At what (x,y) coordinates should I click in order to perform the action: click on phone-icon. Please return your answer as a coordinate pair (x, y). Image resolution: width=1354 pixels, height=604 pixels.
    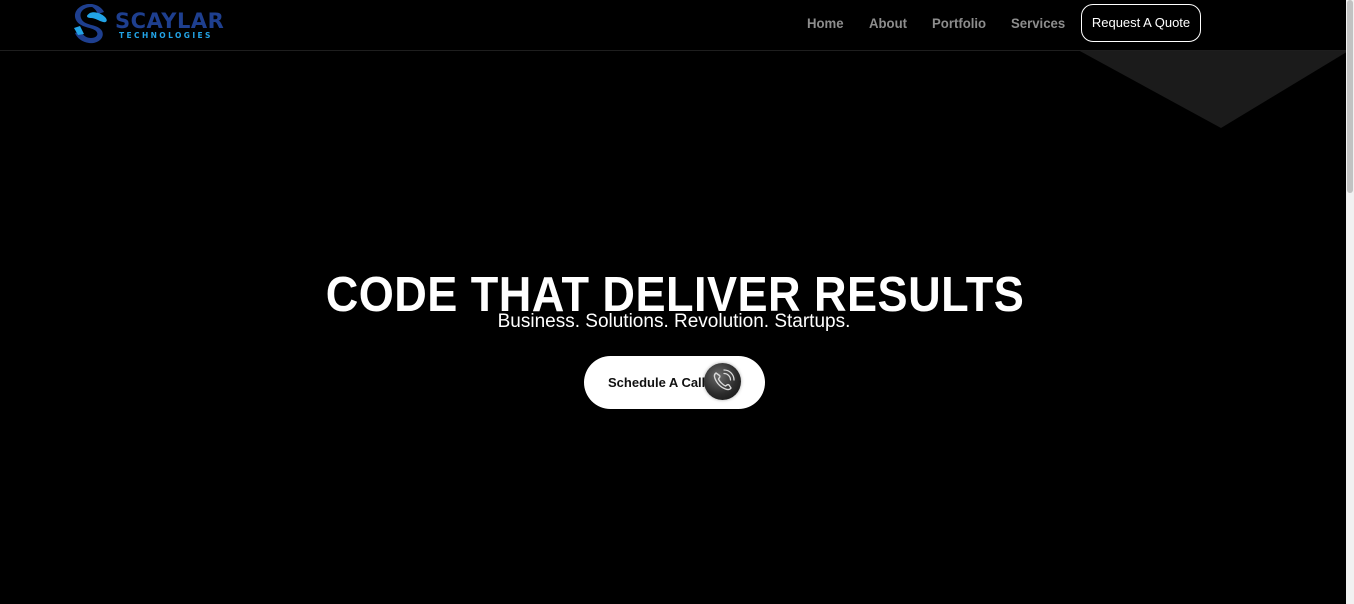
    Looking at the image, I should click on (722, 381).